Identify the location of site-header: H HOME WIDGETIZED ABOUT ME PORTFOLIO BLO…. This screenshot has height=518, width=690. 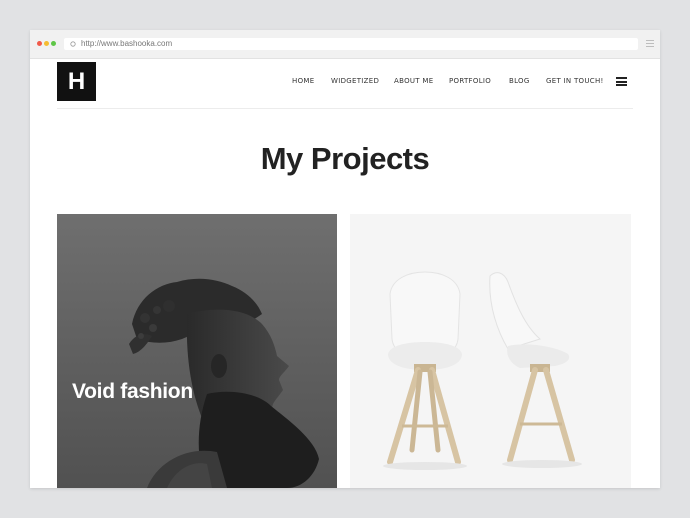
(345, 83).